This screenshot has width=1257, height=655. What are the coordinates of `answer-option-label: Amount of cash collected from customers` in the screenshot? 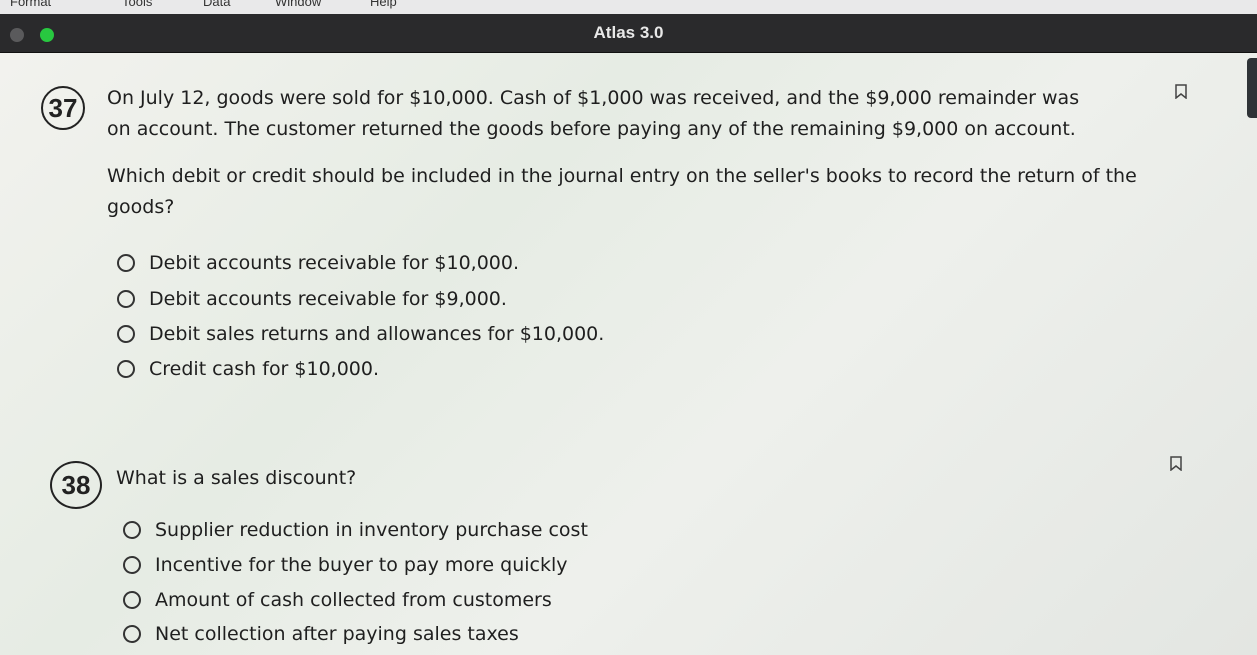 It's located at (353, 600).